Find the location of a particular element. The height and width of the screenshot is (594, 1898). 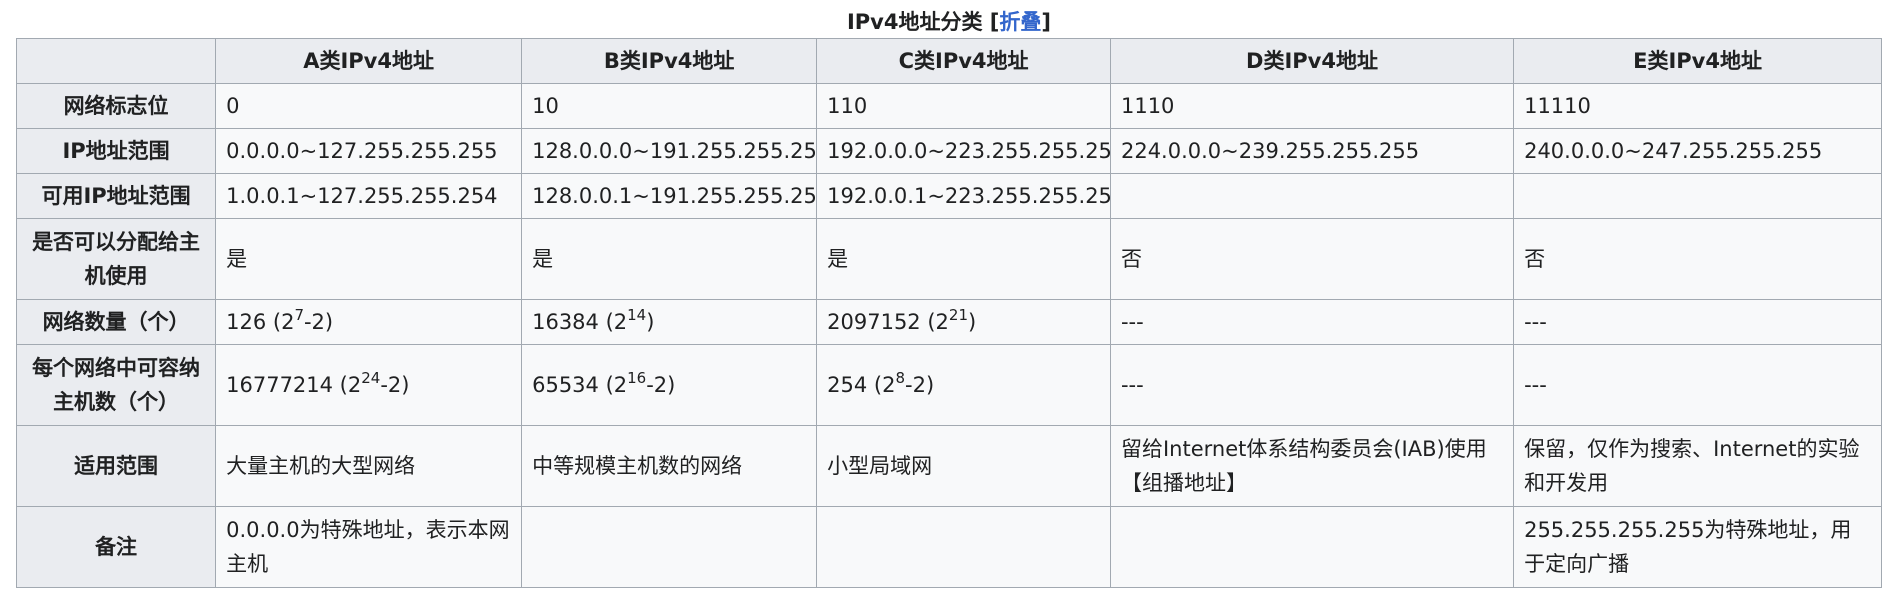

table-cell: 0.0.0.0为特殊地址，表示本网主机 is located at coordinates (369, 547).